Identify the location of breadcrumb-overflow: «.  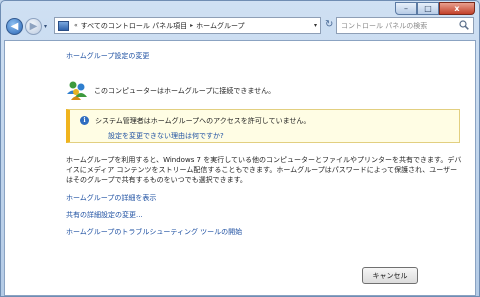
(76, 25).